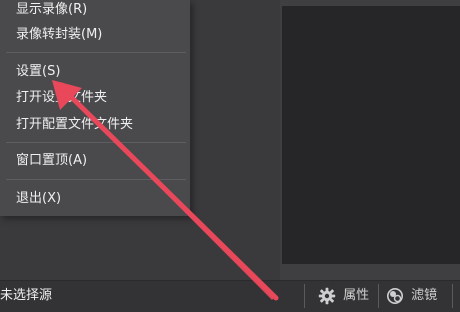 Image resolution: width=460 pixels, height=312 pixels. I want to click on filters-button: 滤镜, so click(411, 296).